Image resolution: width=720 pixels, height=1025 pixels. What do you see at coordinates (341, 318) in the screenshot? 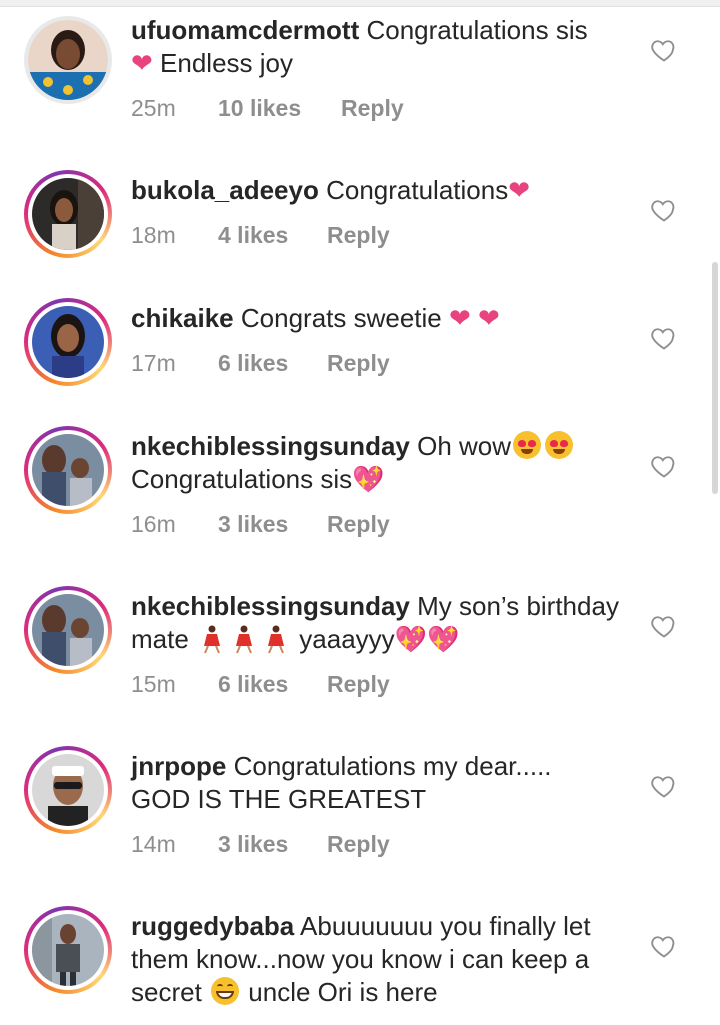
I see `comment-body: Congrats sweetie` at bounding box center [341, 318].